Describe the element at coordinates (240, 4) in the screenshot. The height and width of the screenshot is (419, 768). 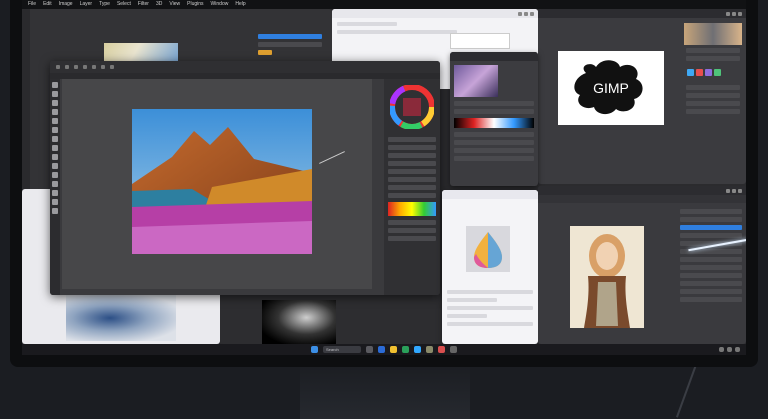
I see `menu-item-help: Help` at that location.